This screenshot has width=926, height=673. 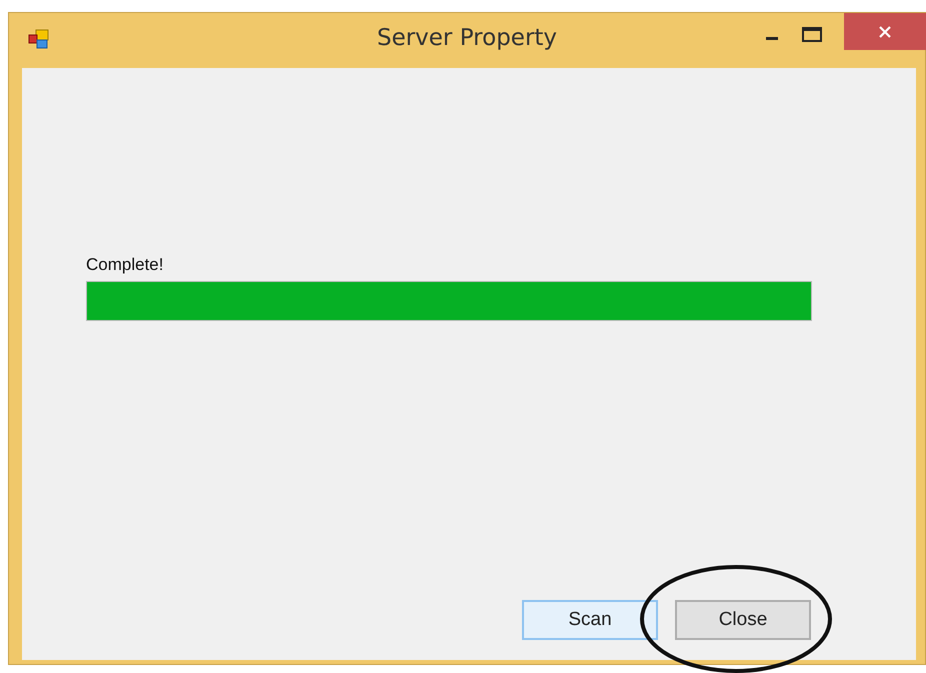 What do you see at coordinates (590, 620) in the screenshot?
I see `dialog-button: Scan` at bounding box center [590, 620].